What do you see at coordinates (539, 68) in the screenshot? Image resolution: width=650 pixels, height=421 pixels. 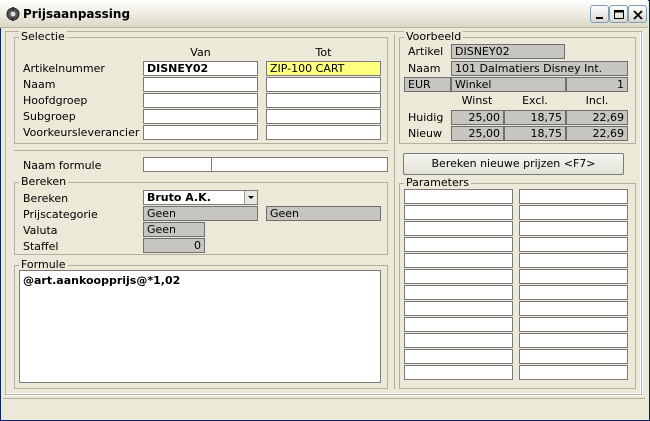 I see `voorbeeld-naam-value: 101 Dalmatiers Disney Int.` at bounding box center [539, 68].